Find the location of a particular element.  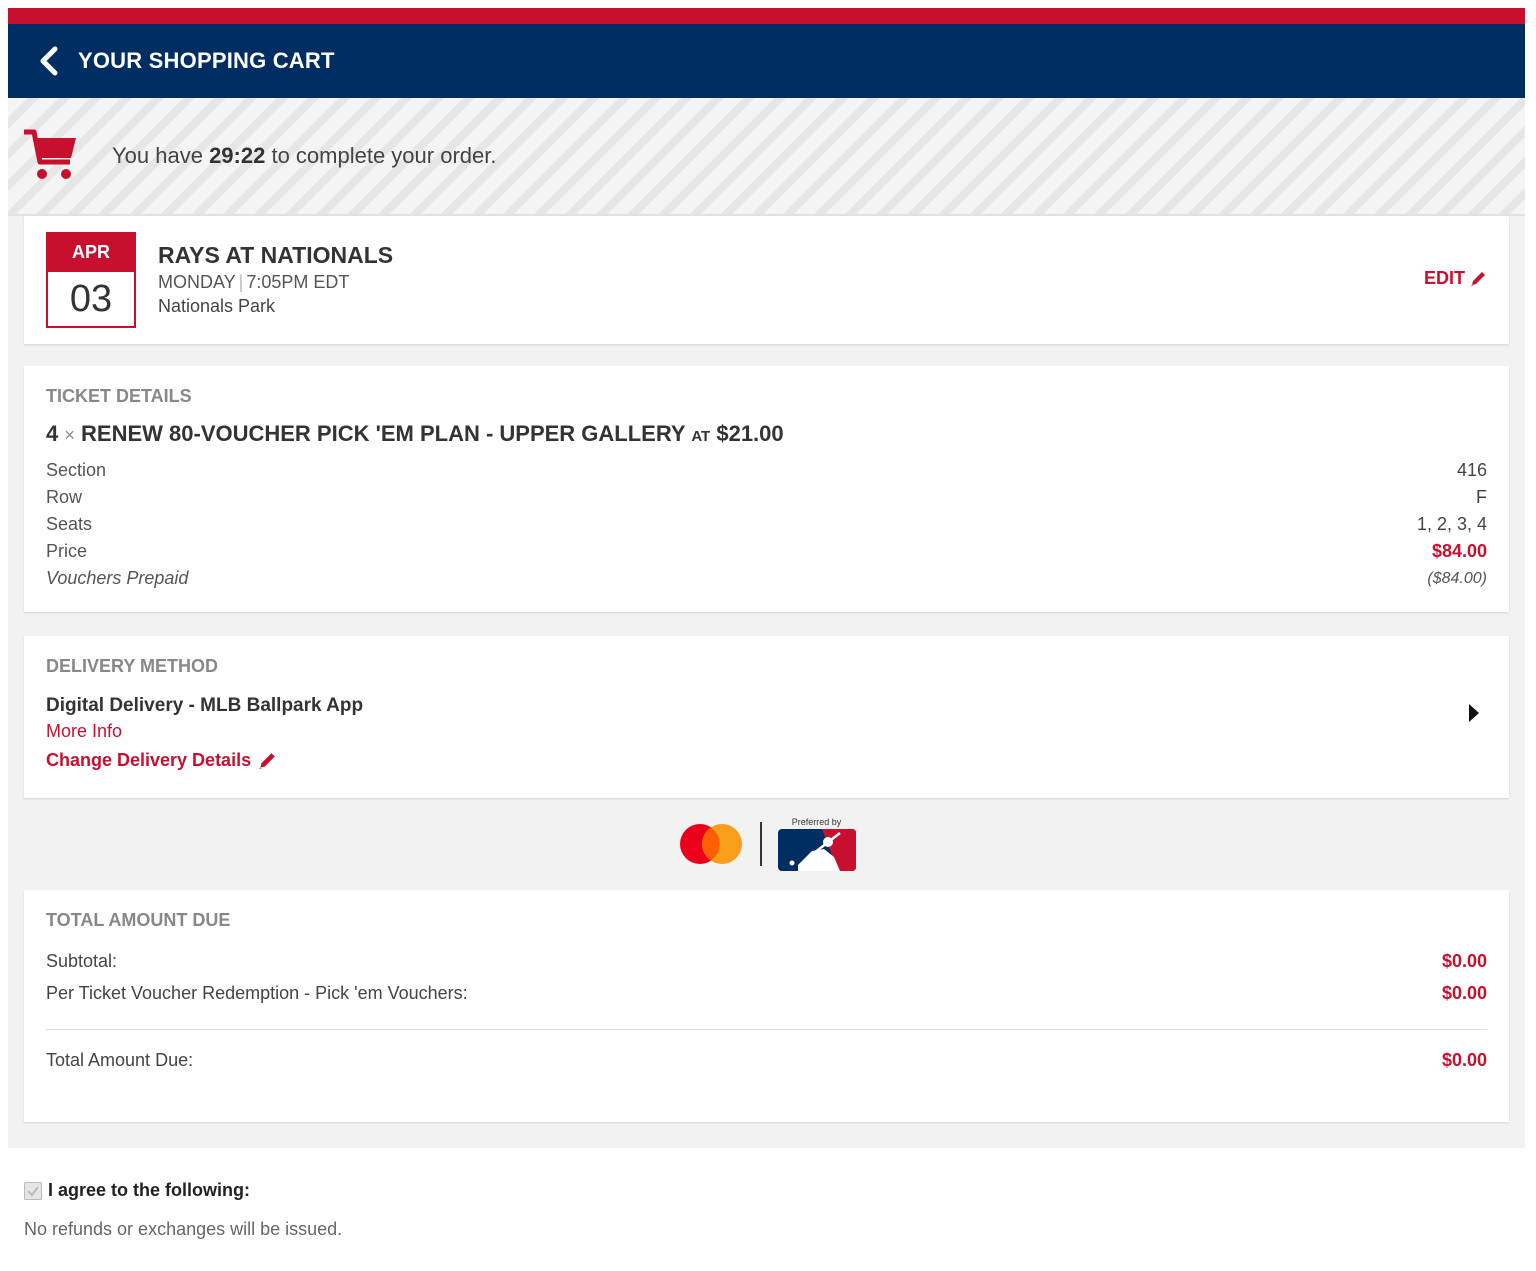

checkmark-icon is located at coordinates (33, 1191).